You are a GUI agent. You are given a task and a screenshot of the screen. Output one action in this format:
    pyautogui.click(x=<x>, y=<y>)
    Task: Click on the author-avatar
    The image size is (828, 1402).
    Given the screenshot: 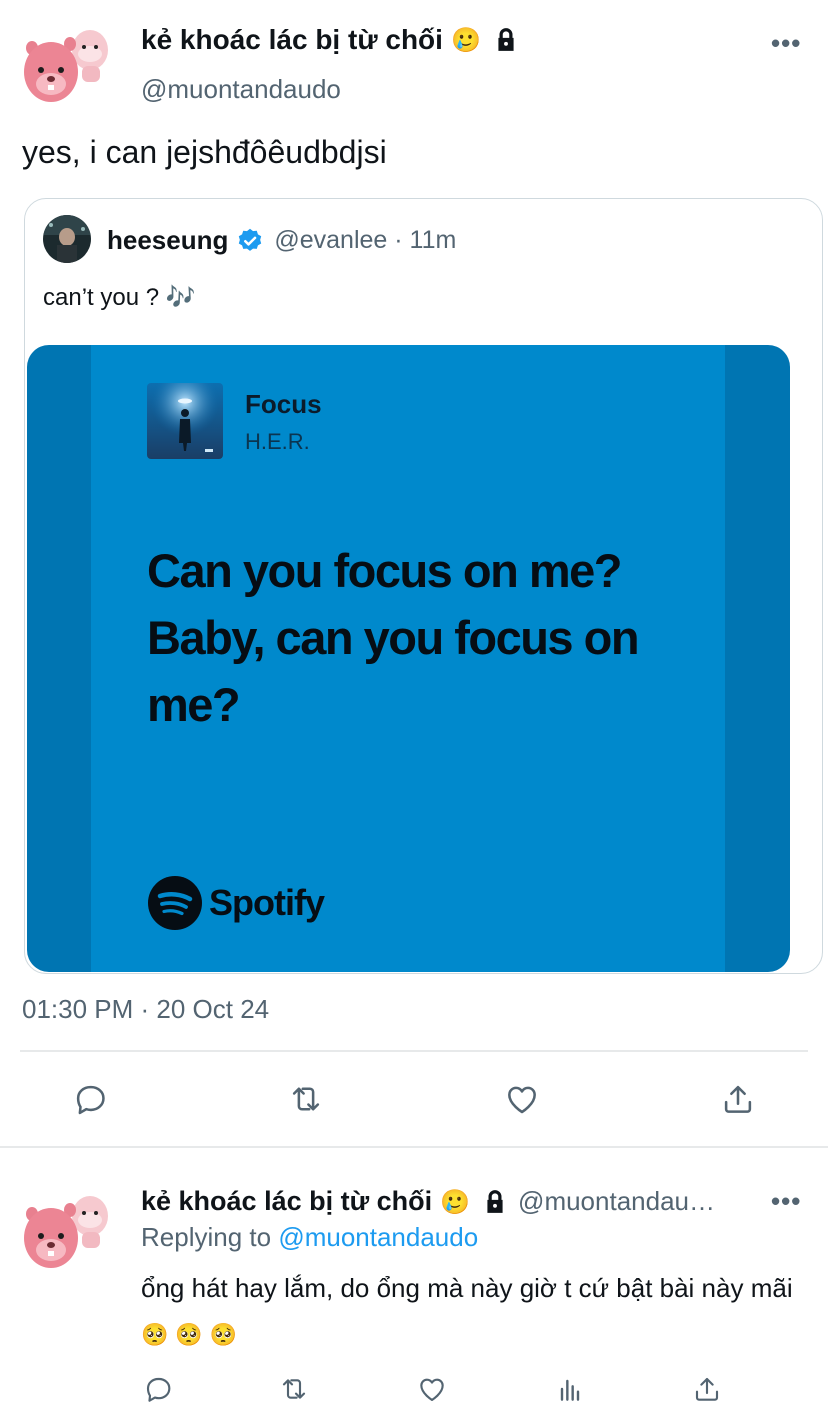 What is the action you would take?
    pyautogui.click(x=70, y=64)
    